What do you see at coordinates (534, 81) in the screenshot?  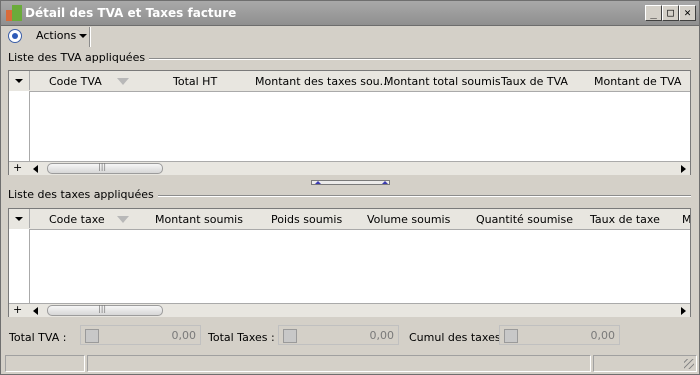 I see `tva-col-taux: Taux de TVA` at bounding box center [534, 81].